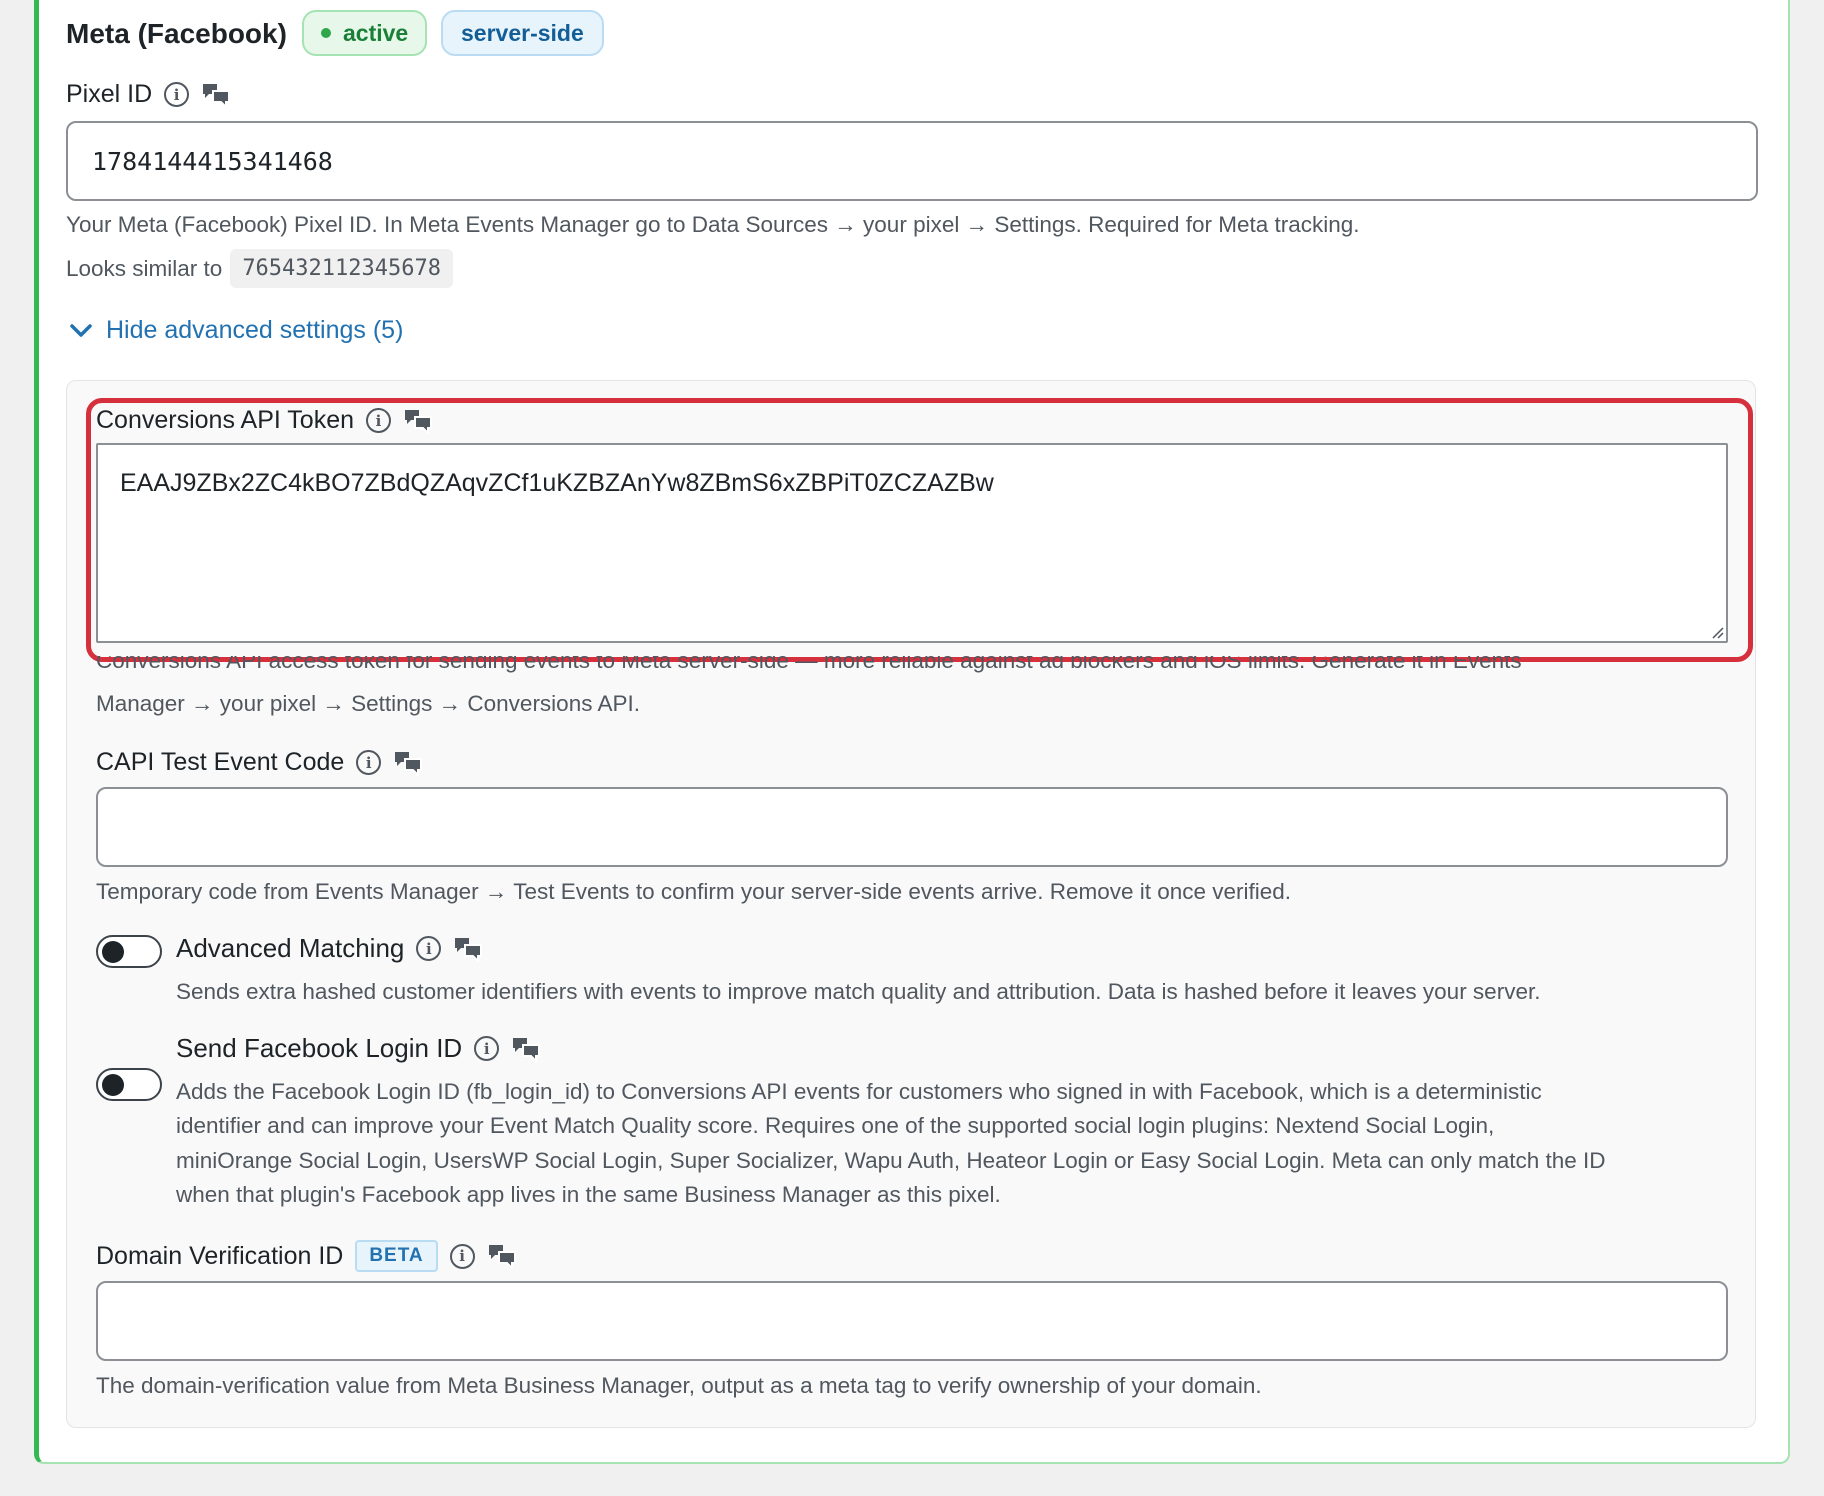  I want to click on status-badge-label: active, so click(376, 32).